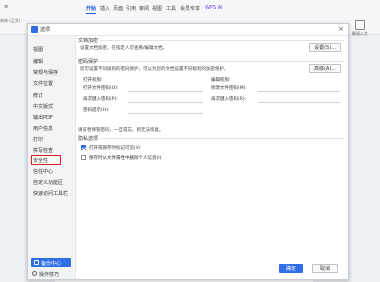 The height and width of the screenshot is (282, 380). Describe the element at coordinates (38, 61) in the screenshot. I see `sidebar-item-edit: 编辑` at that location.